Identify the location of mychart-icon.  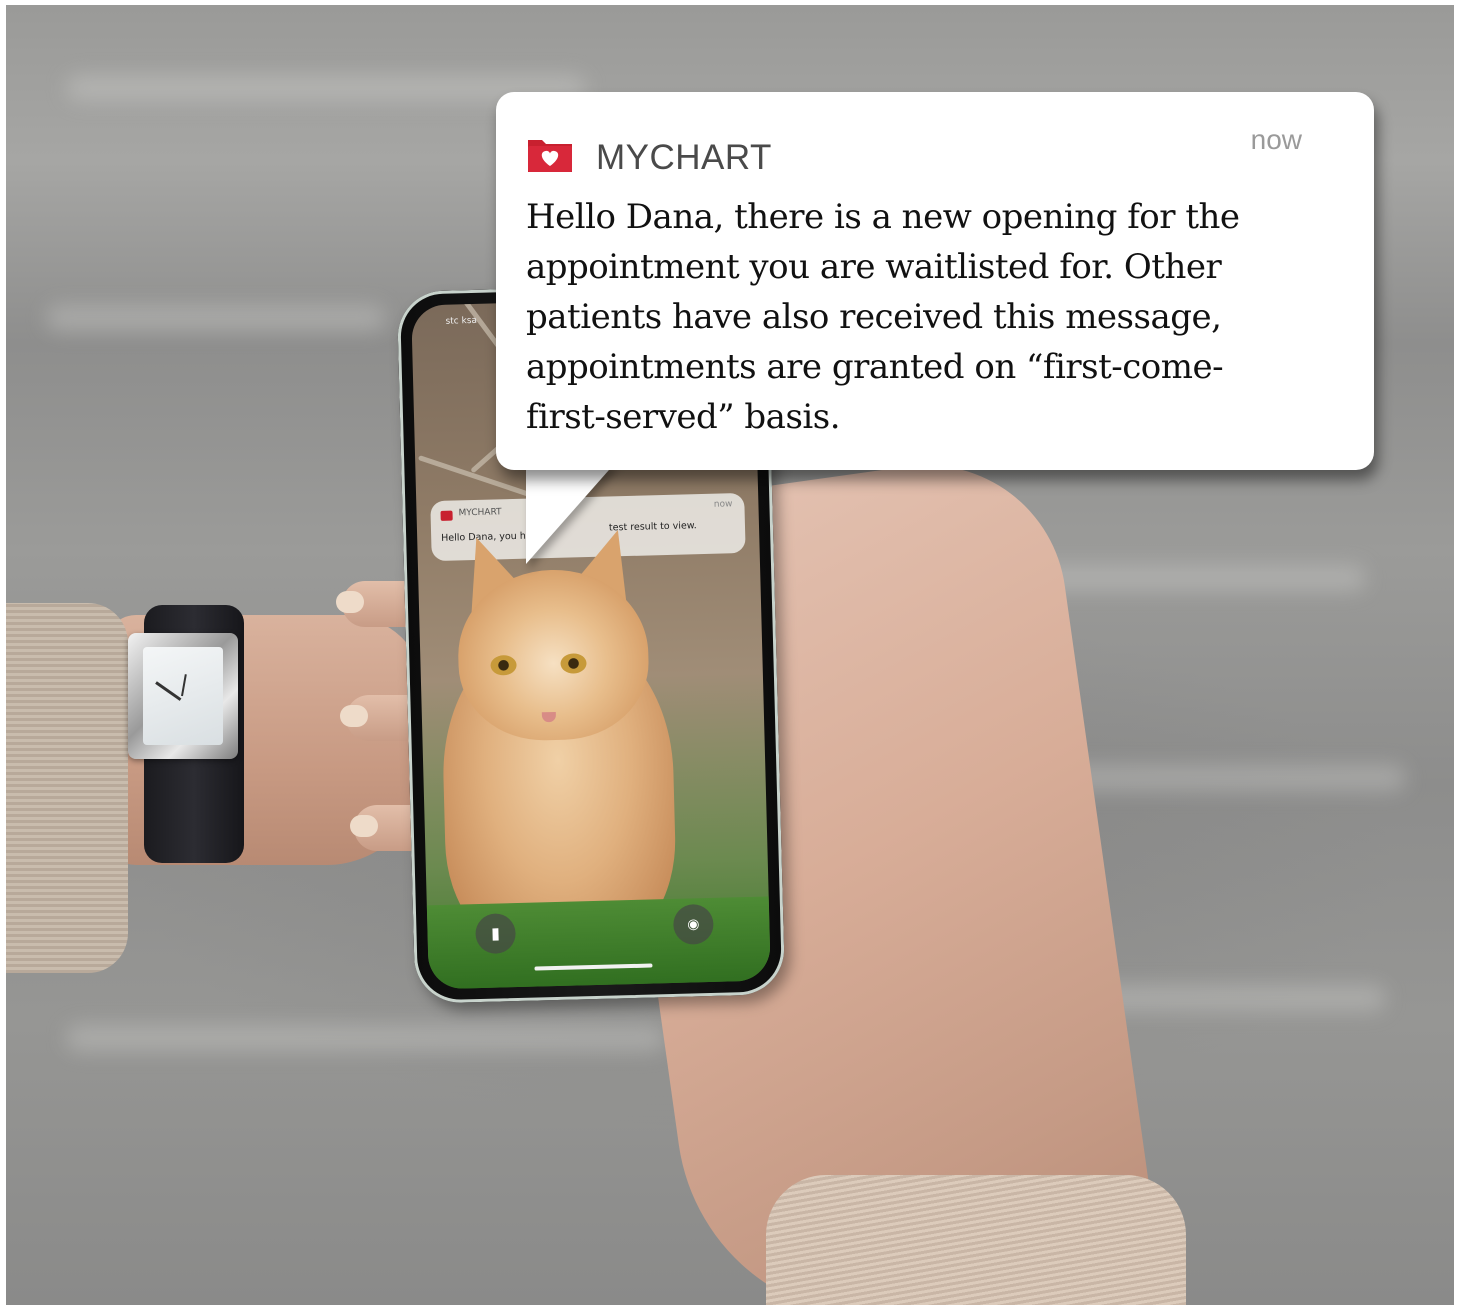
(446, 515).